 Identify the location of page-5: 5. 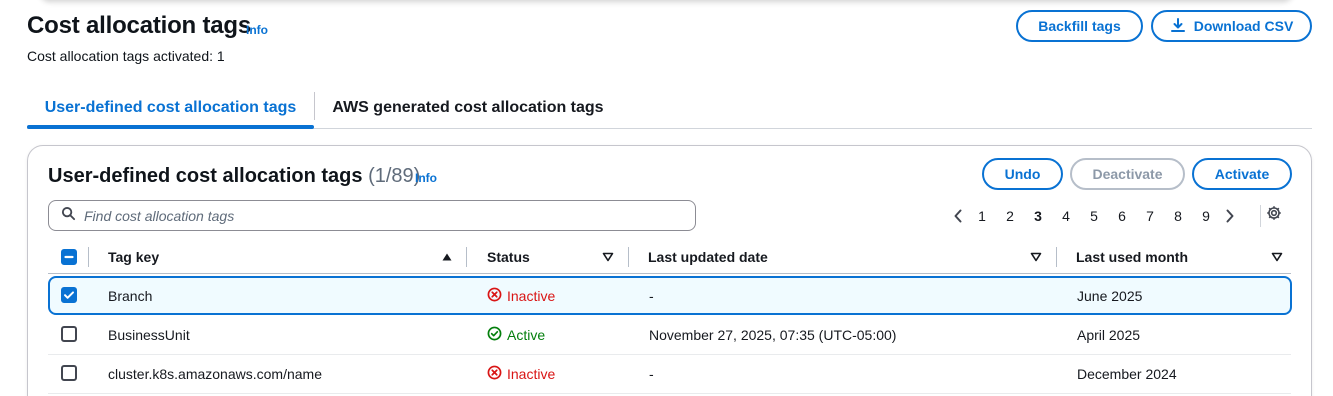
(1094, 216).